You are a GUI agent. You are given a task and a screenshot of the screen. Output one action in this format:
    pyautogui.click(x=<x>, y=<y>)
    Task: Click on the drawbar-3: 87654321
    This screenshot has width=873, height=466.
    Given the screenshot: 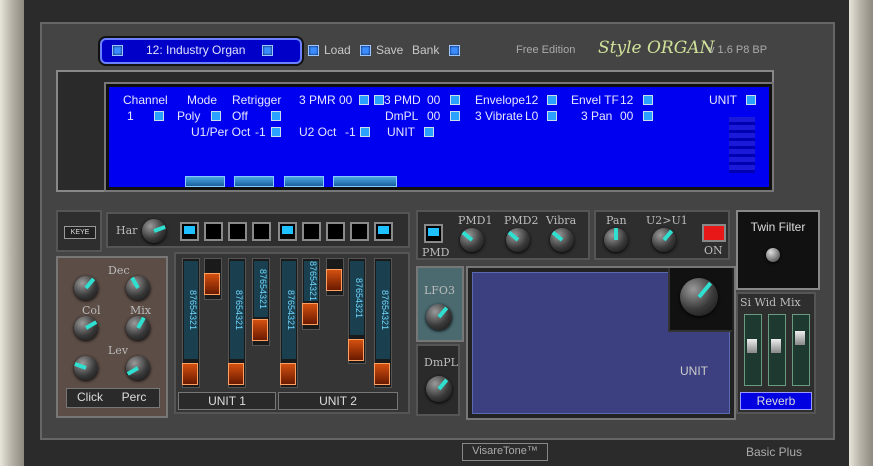 What is the action you would take?
    pyautogui.click(x=237, y=323)
    